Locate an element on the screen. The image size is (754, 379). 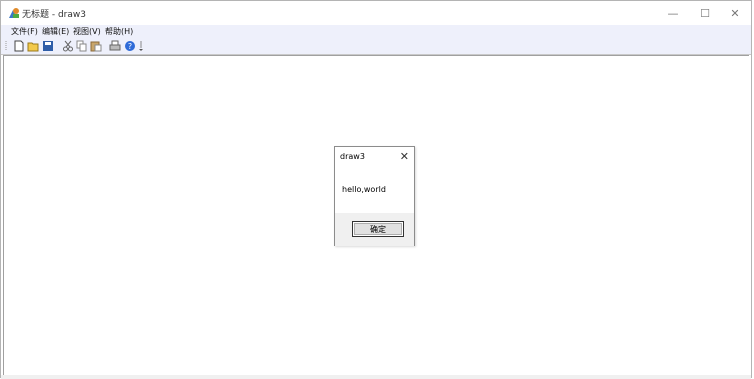
minimize-icon: — is located at coordinates (673, 13).